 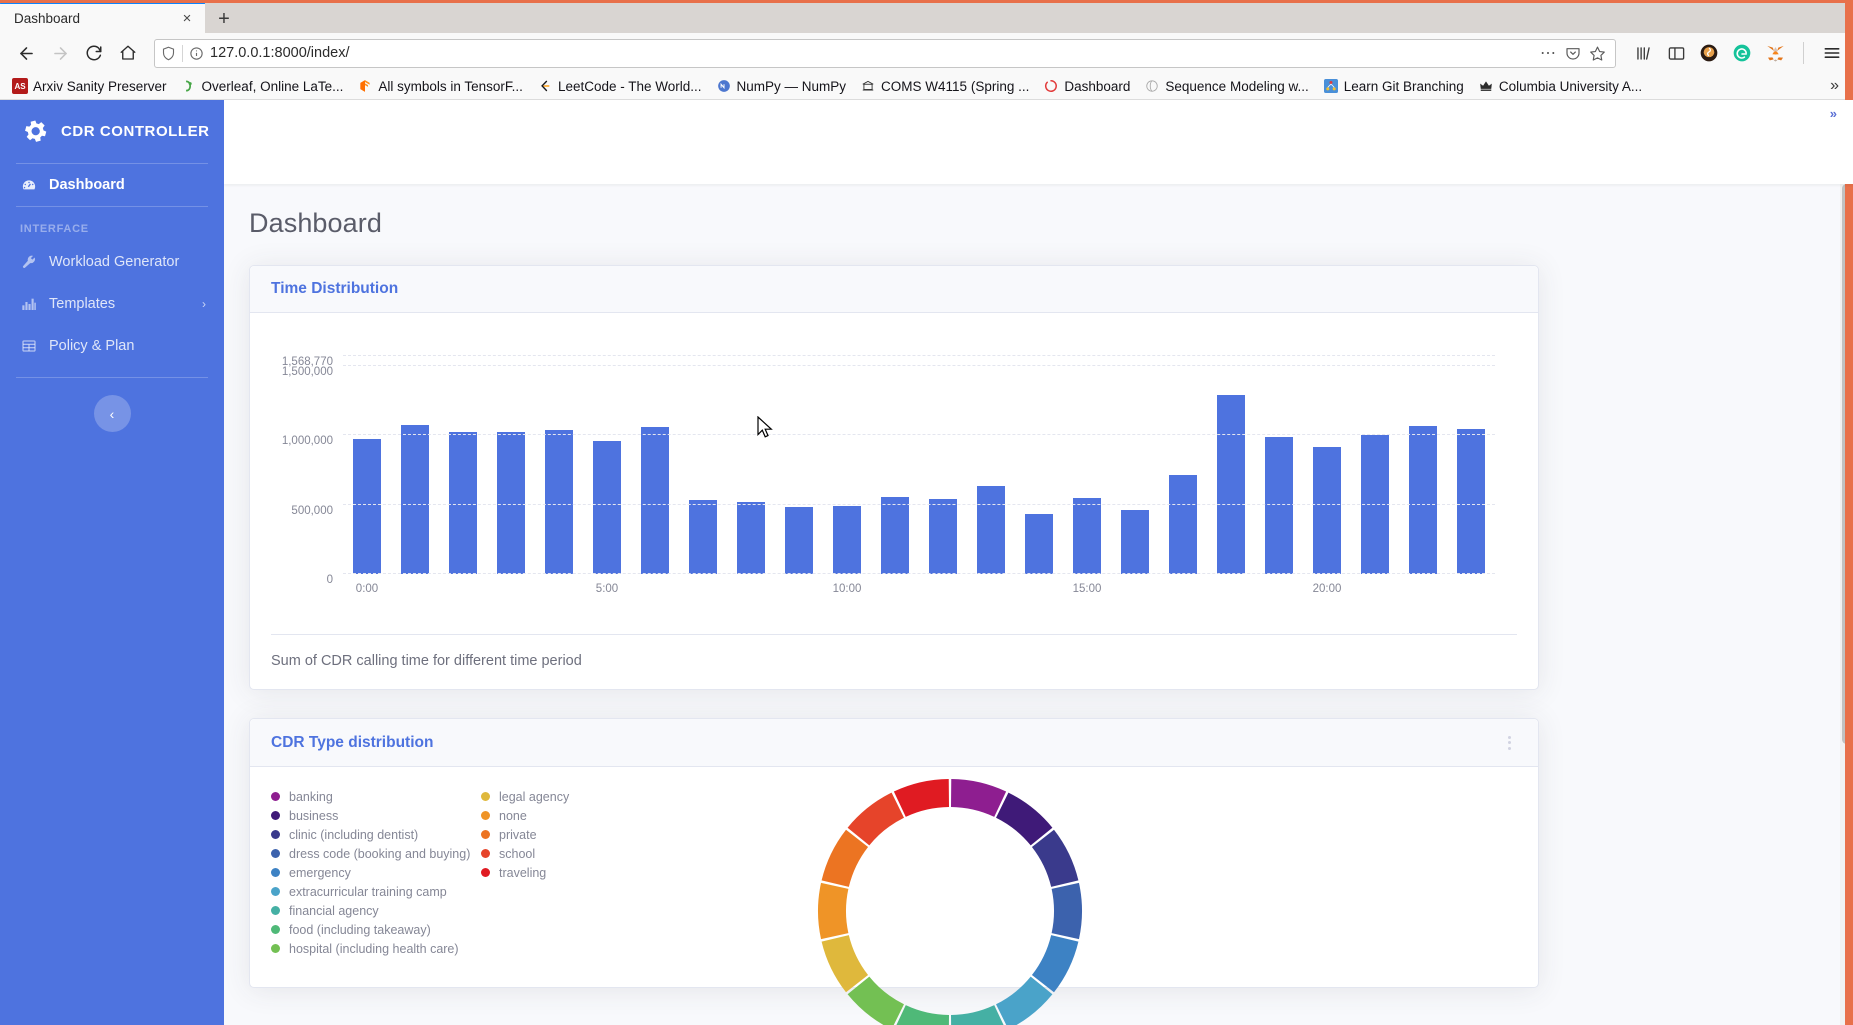 What do you see at coordinates (1643, 53) in the screenshot?
I see `library-icon` at bounding box center [1643, 53].